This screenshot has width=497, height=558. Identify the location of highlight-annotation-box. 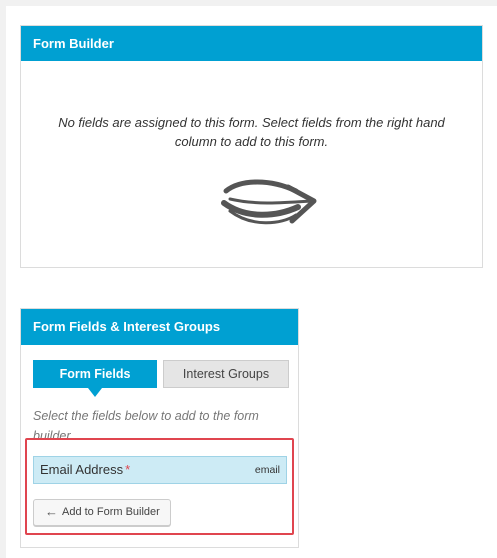
(159, 486).